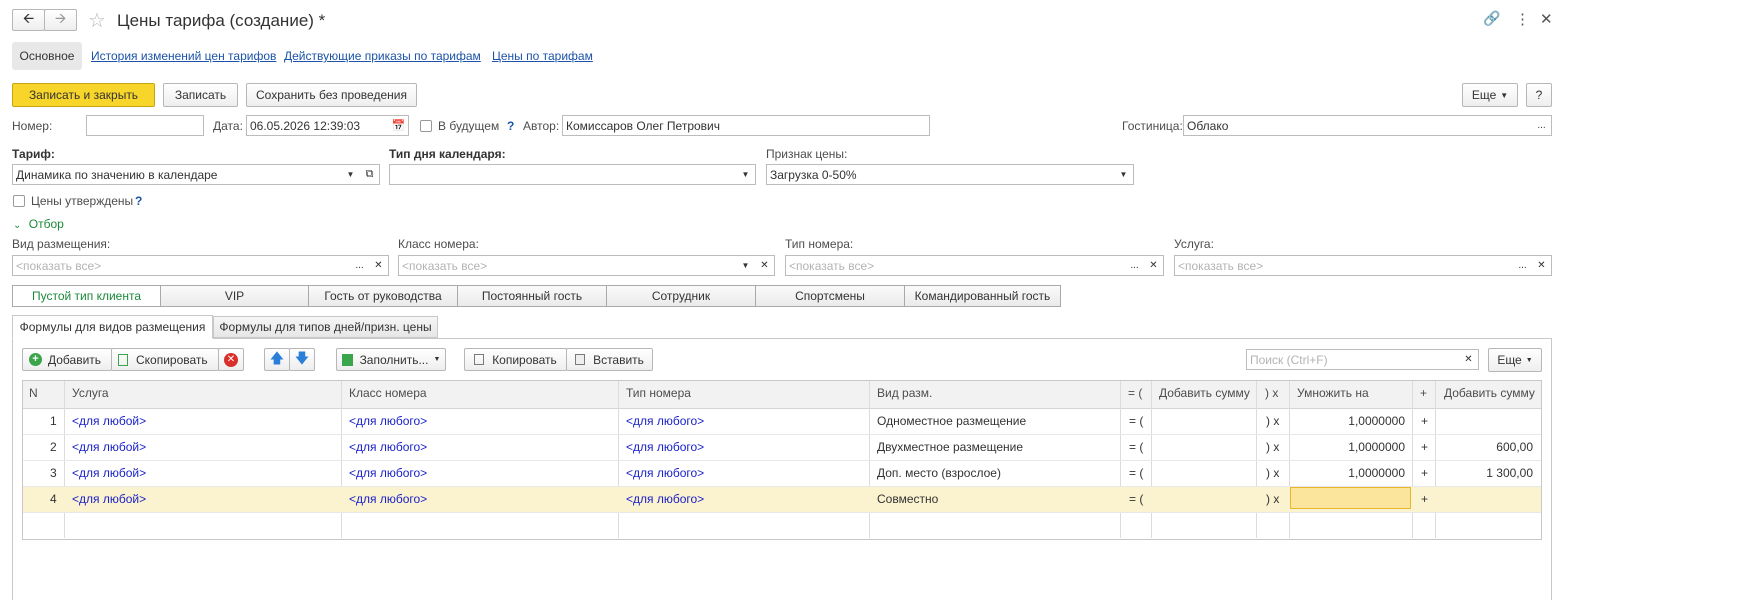 This screenshot has height=600, width=1747. What do you see at coordinates (609, 359) in the screenshot?
I see `paste-button: Вставить` at bounding box center [609, 359].